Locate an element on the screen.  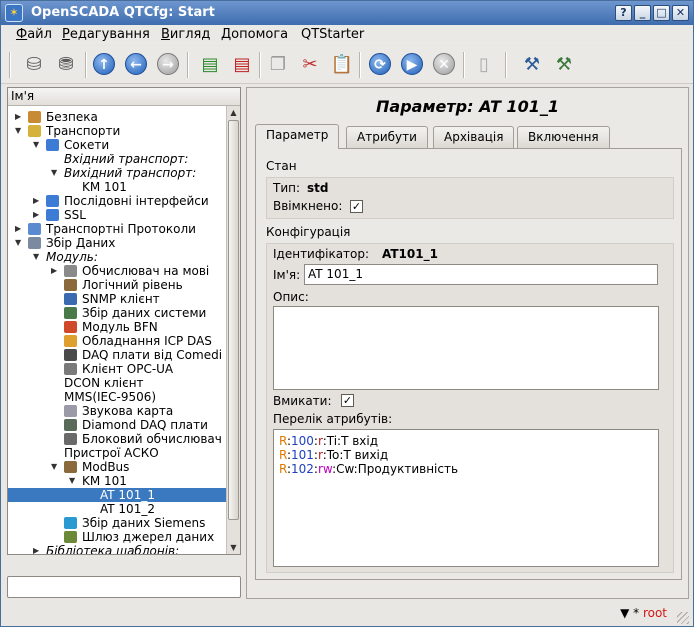
tree-filter-input is located at coordinates (124, 587).